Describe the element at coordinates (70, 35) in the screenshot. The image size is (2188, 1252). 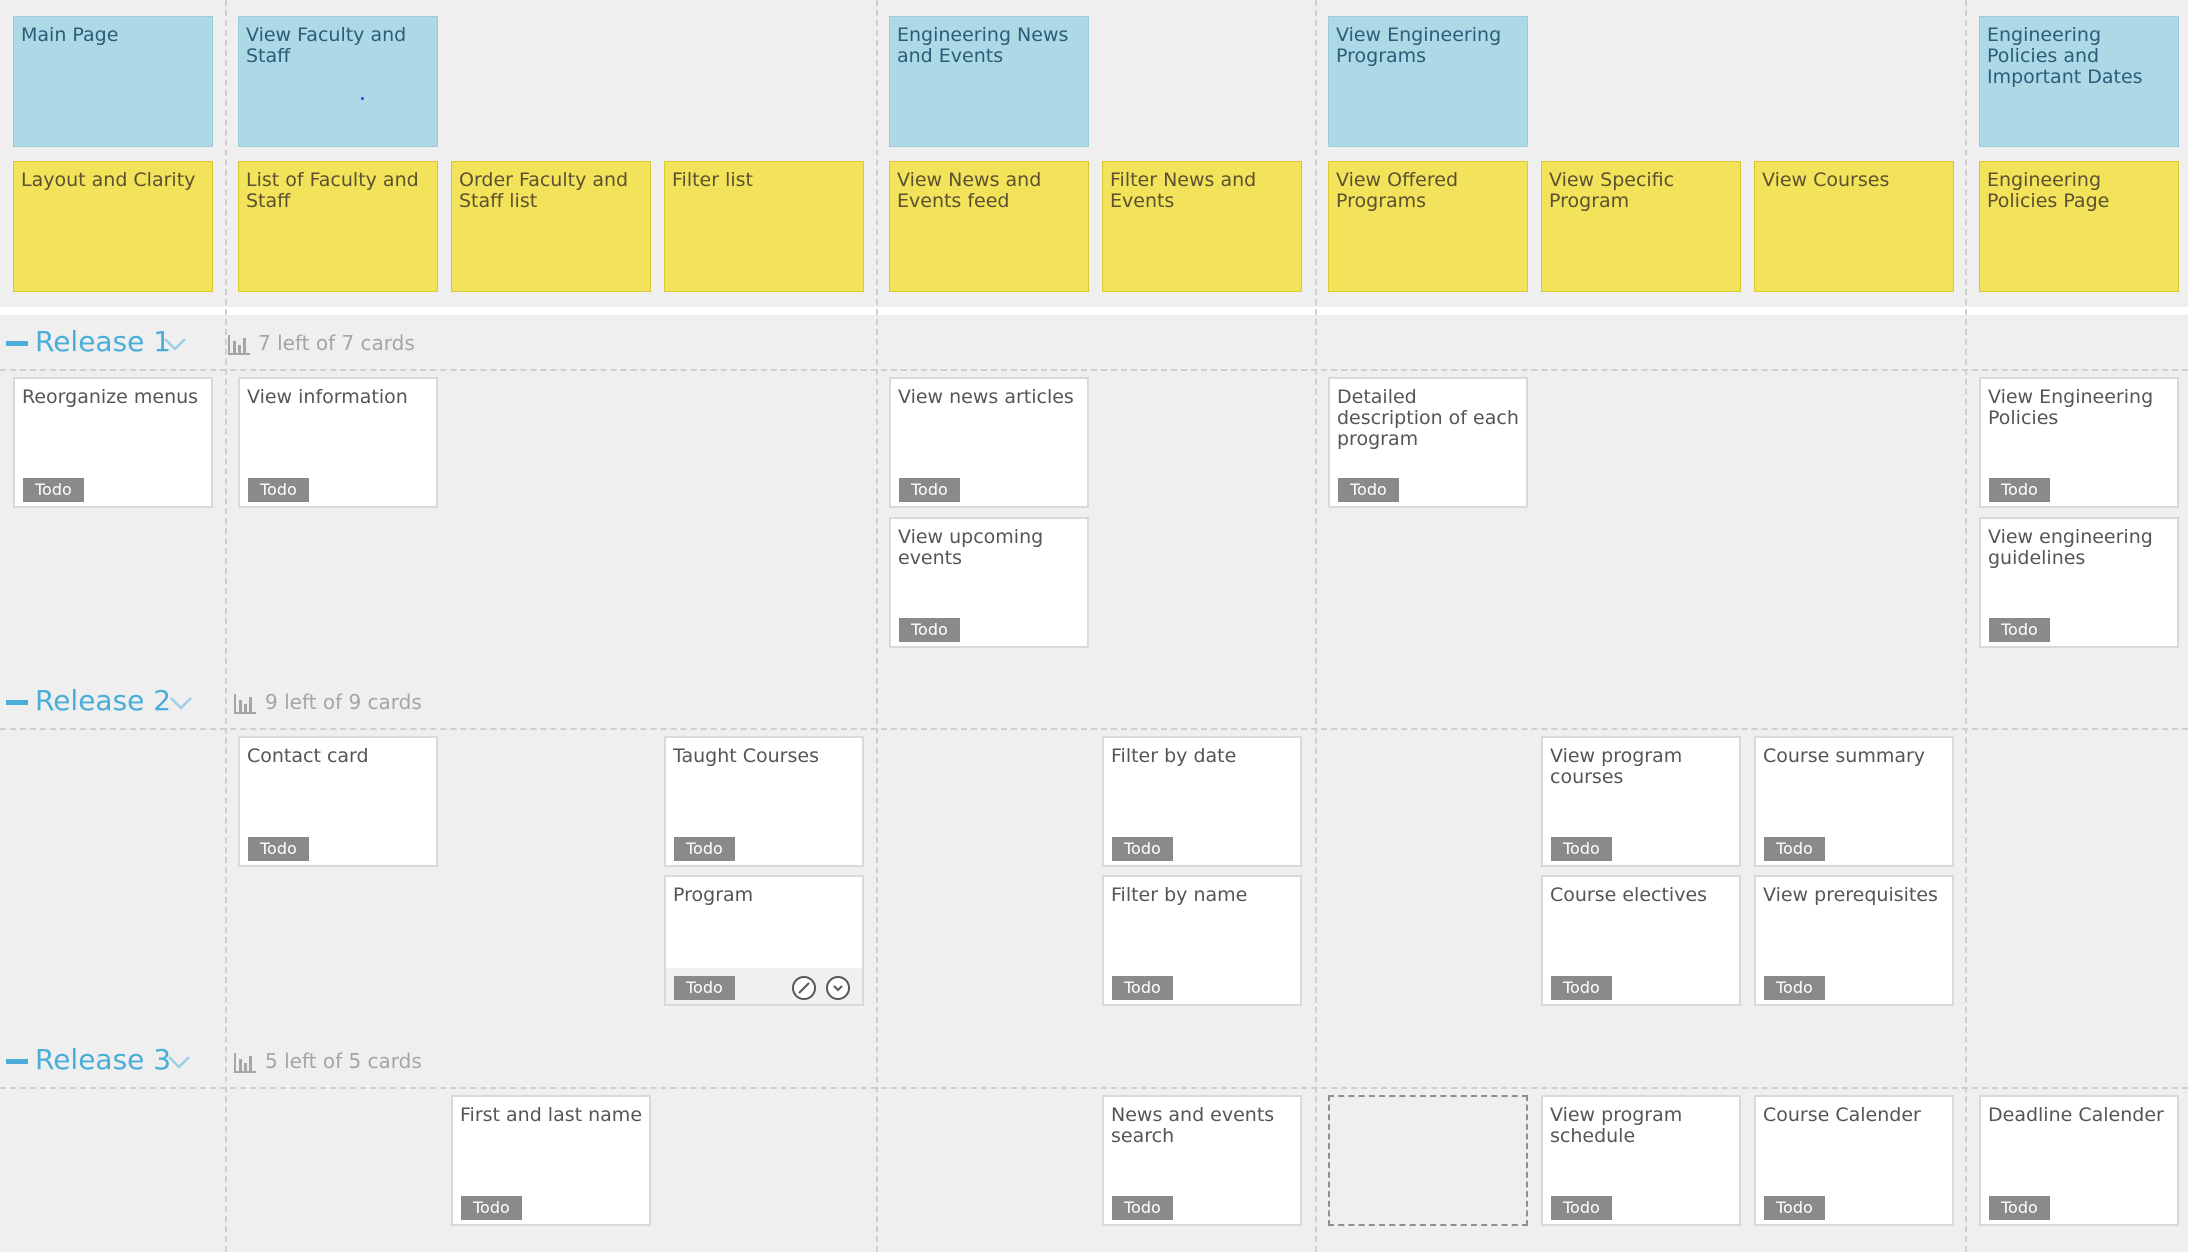
I see `activity-title: Main Page` at that location.